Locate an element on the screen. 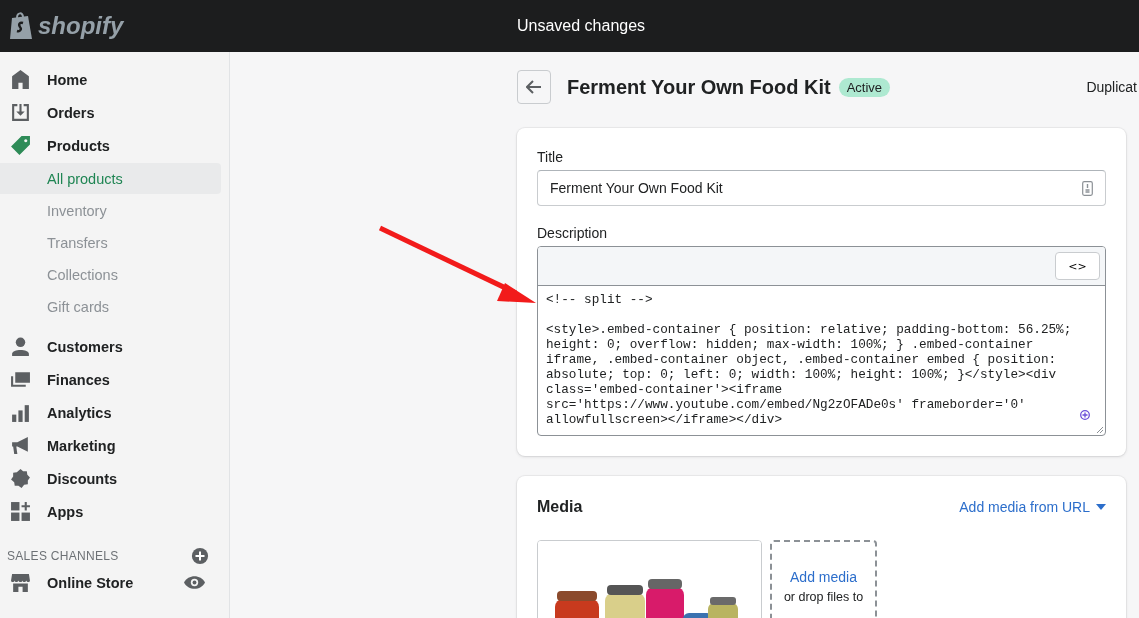  sidebar-item: Customers is located at coordinates (110, 346).